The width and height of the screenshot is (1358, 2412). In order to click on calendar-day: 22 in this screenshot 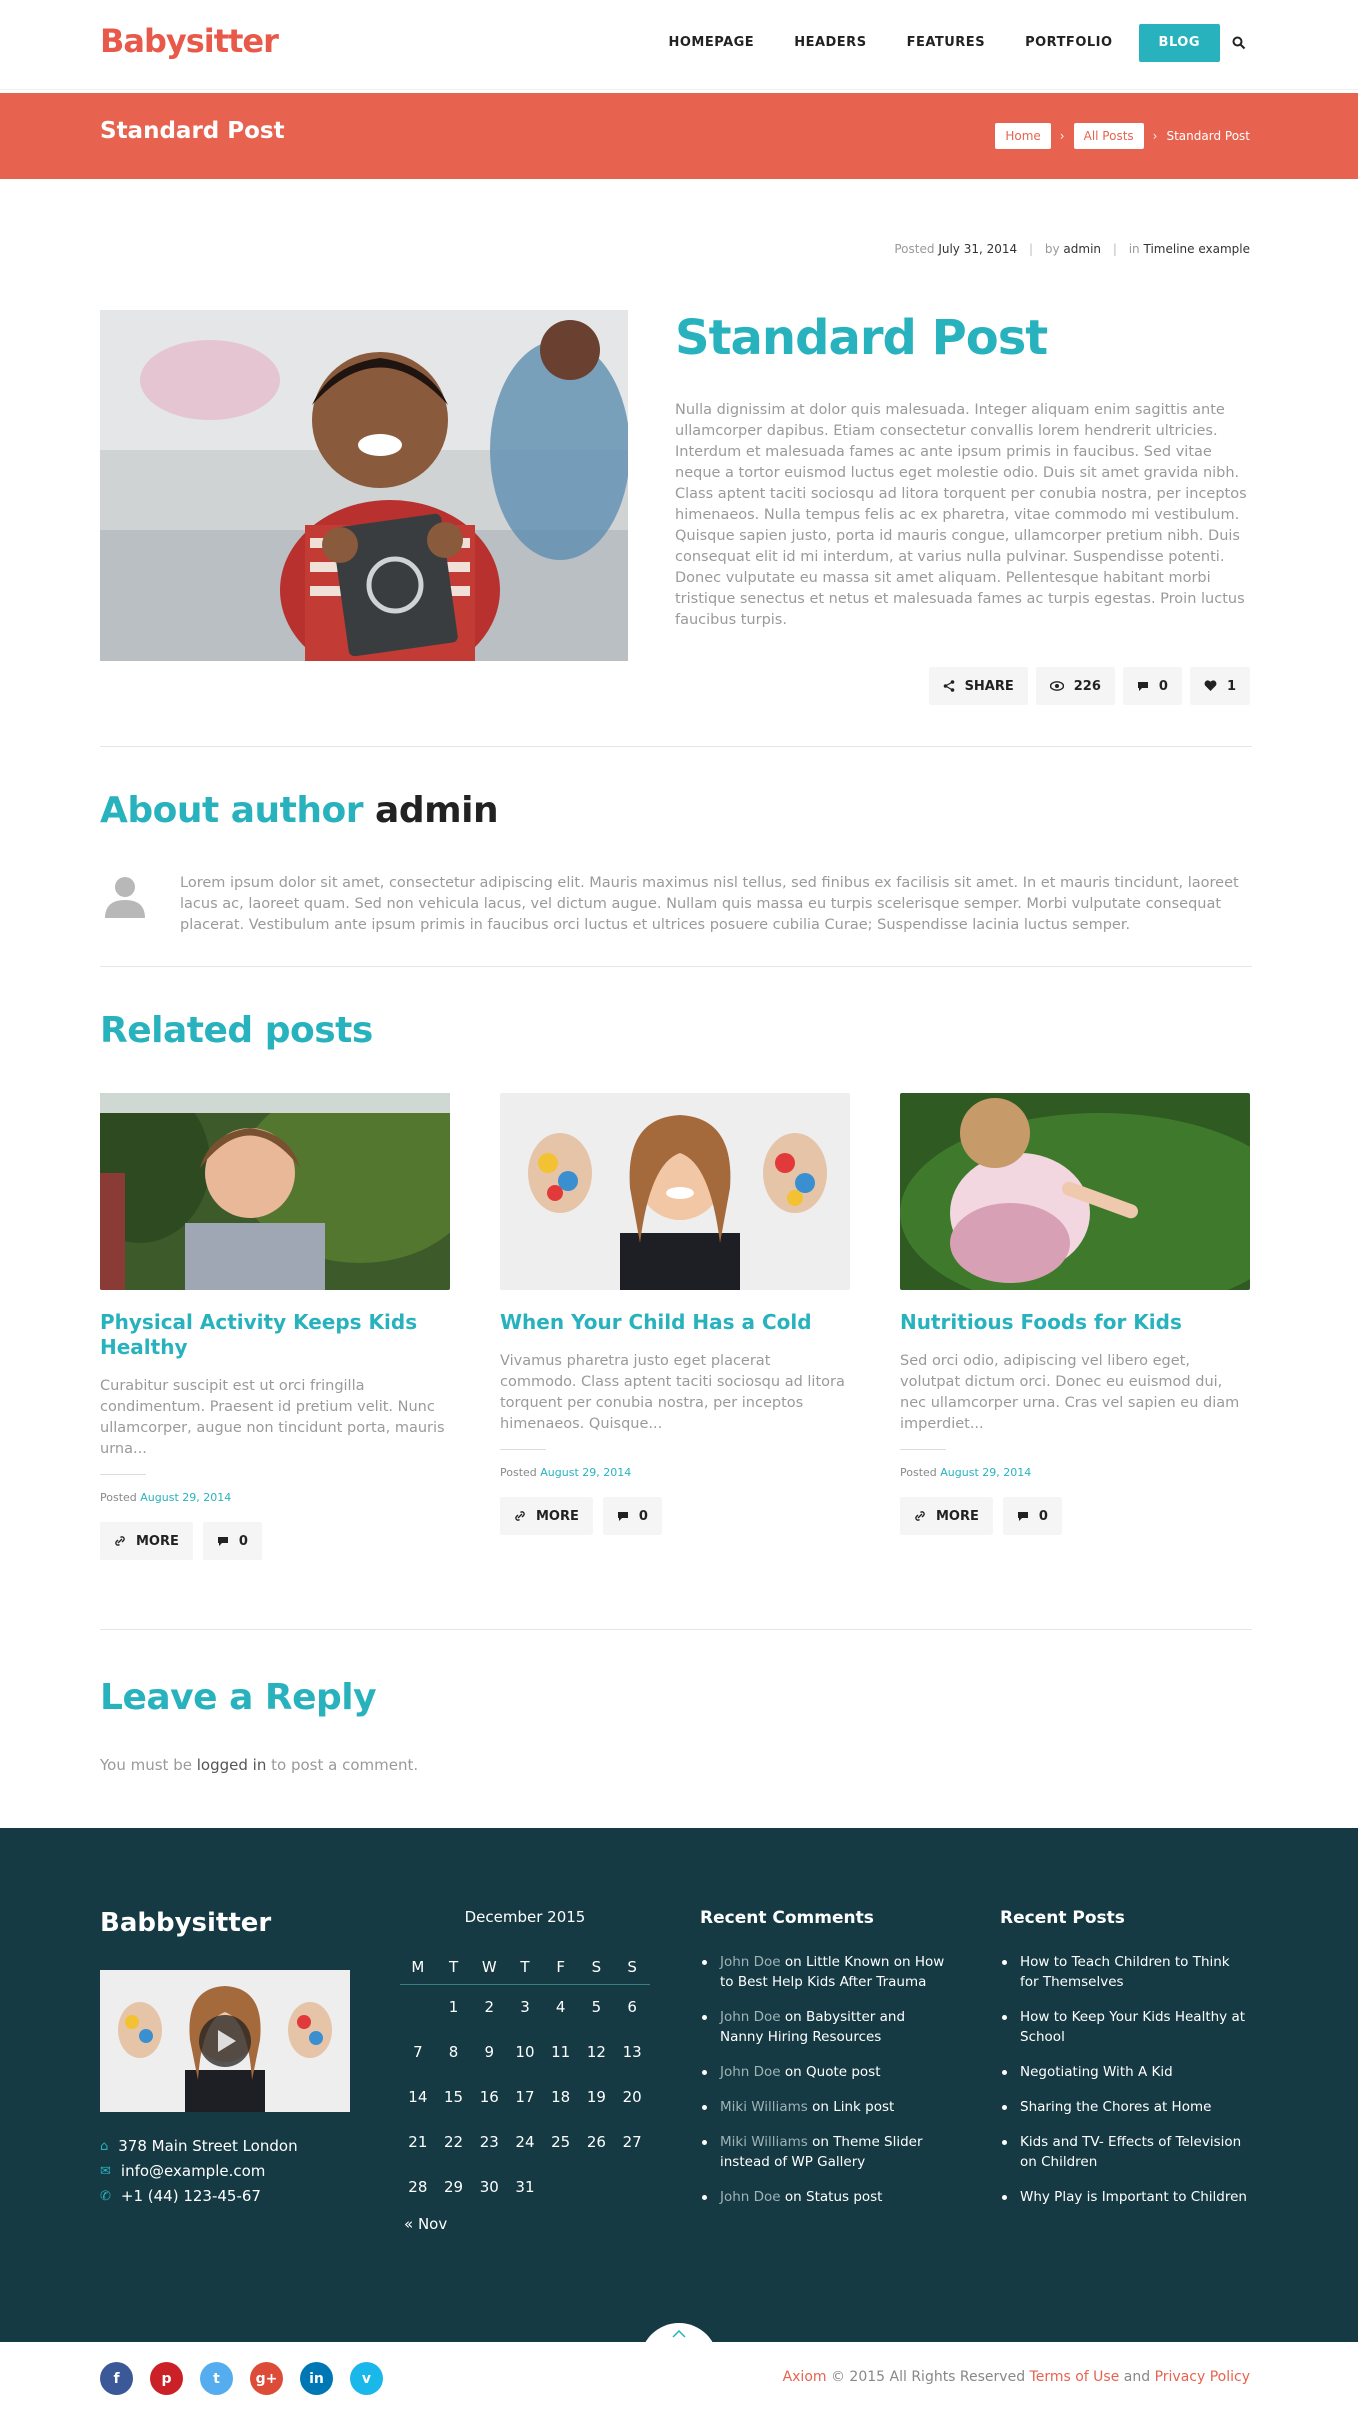, I will do `click(454, 2141)`.